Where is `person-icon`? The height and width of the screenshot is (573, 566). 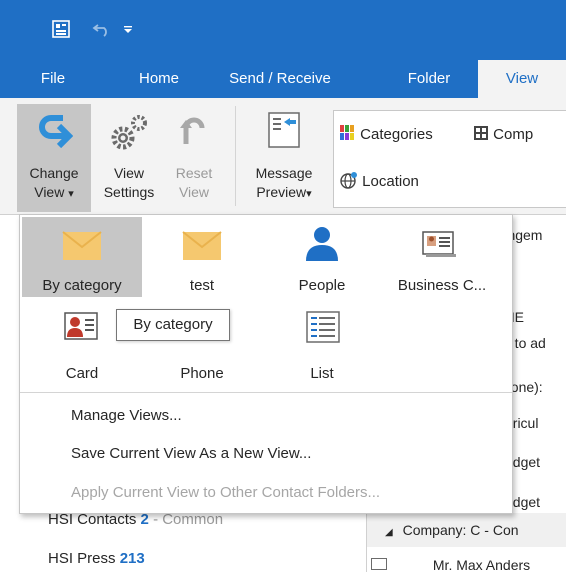
person-icon is located at coordinates (322, 244).